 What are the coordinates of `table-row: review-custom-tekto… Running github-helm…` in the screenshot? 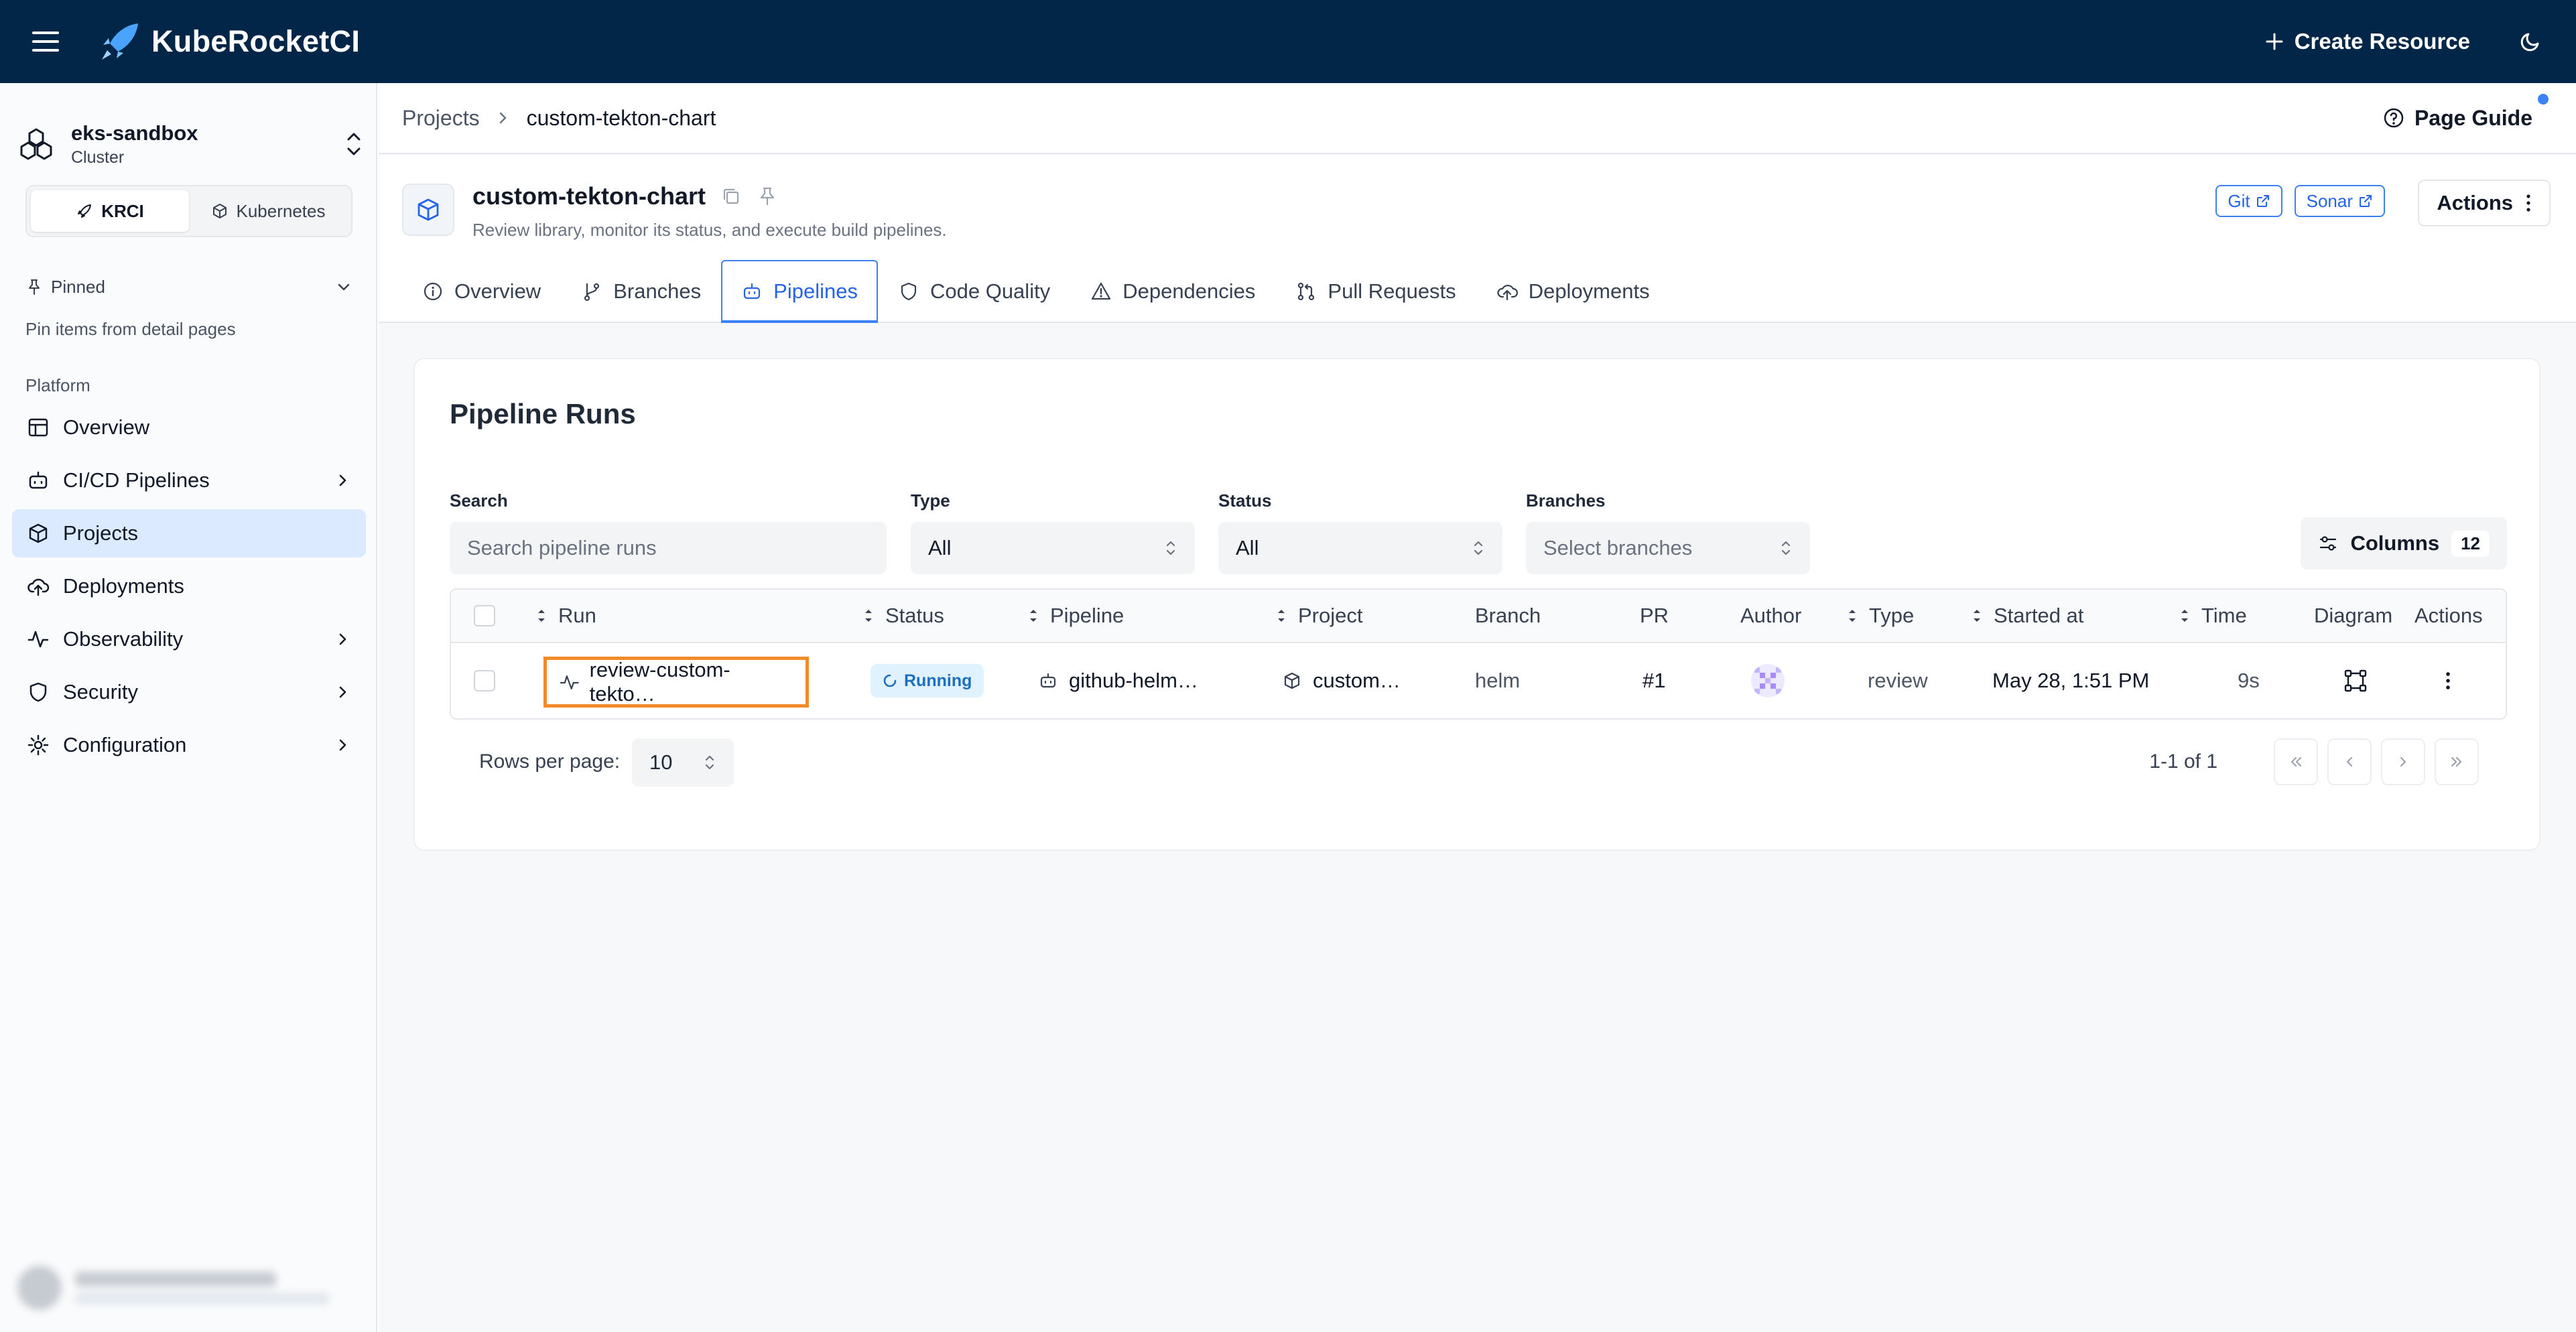 It's located at (1478, 680).